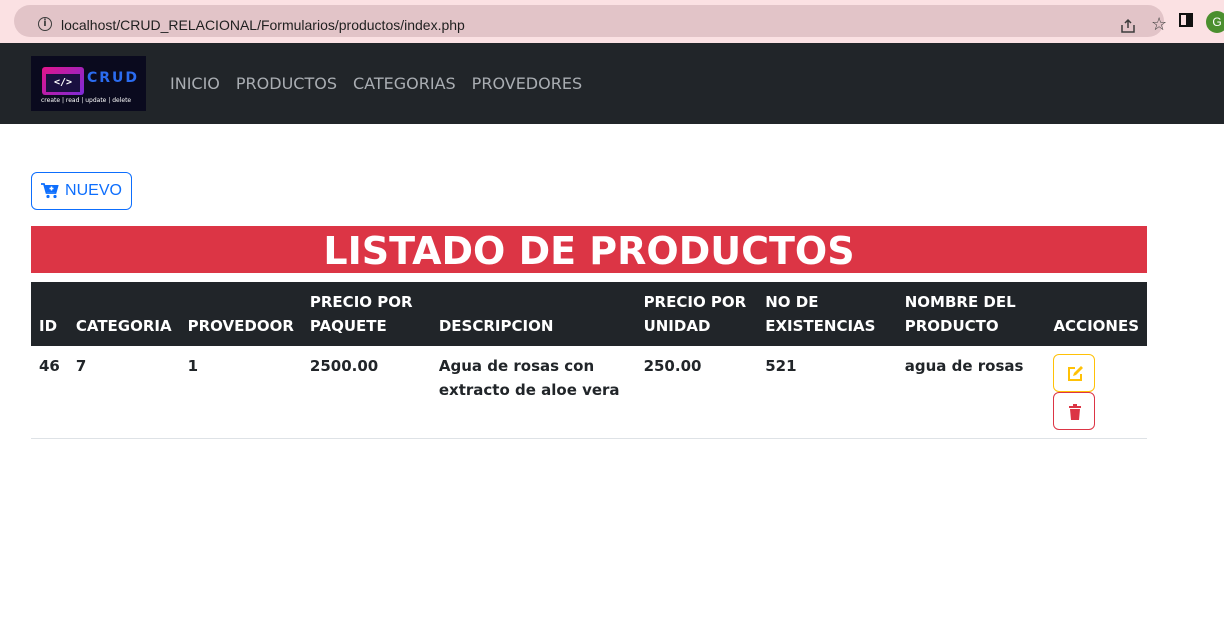  I want to click on header-precio-paquete: PRECIO POR PAQUETE, so click(361, 314).